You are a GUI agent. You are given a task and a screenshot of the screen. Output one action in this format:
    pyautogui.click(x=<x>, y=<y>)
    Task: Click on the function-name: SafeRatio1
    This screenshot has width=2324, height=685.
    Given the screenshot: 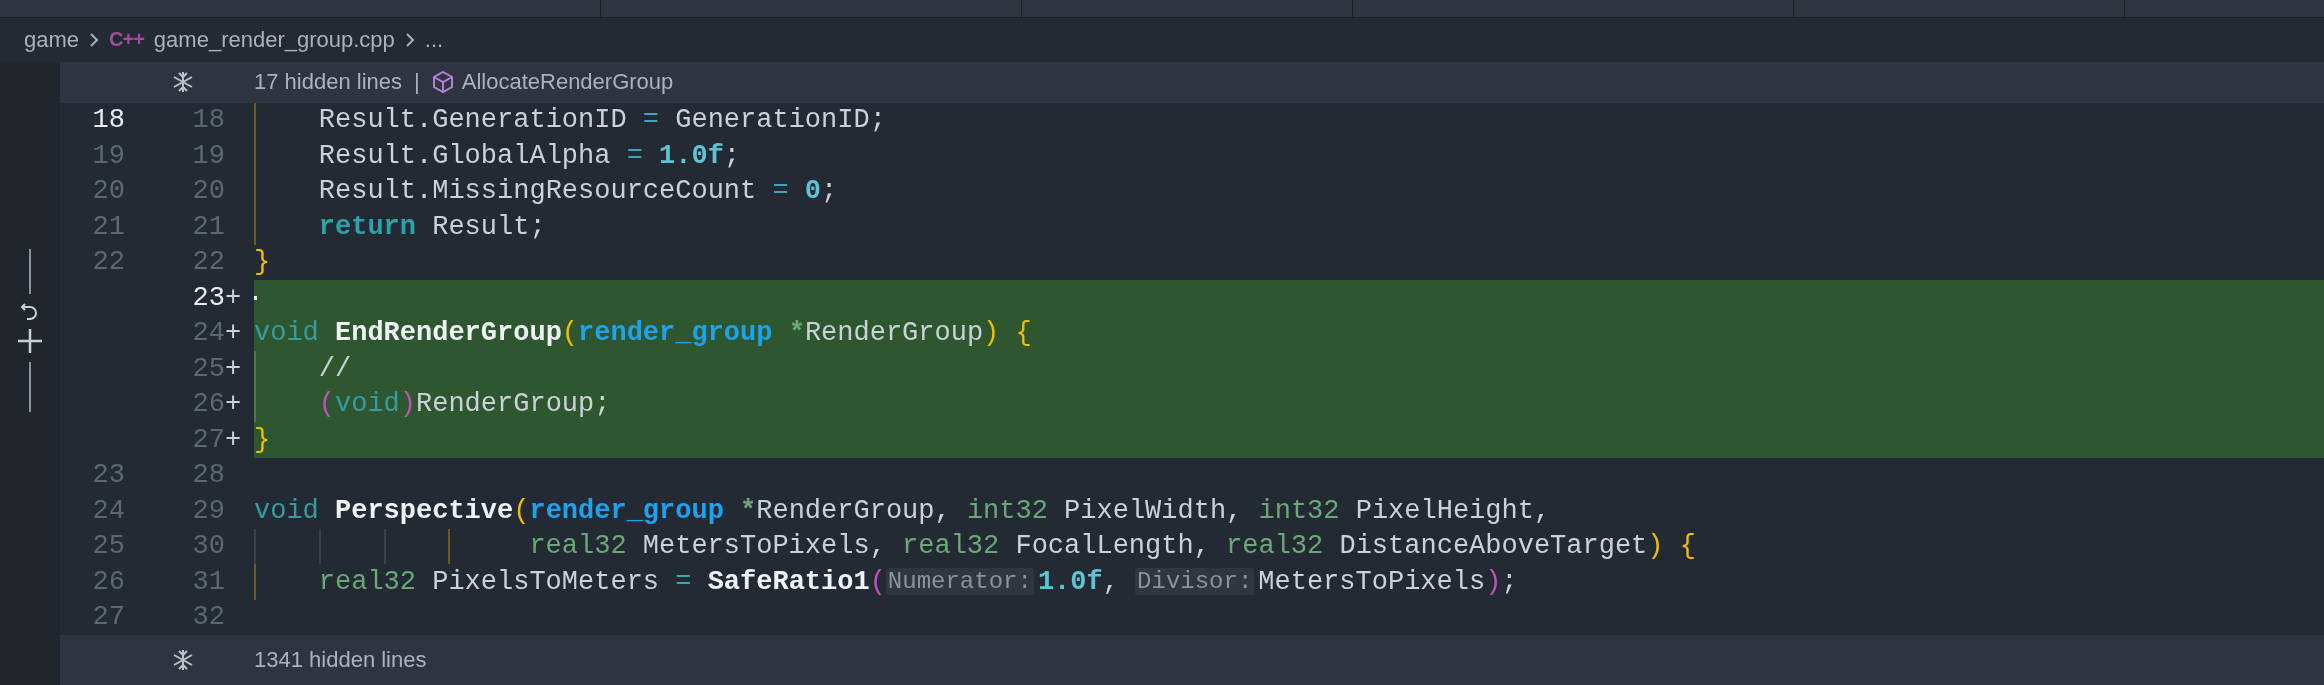 What is the action you would take?
    pyautogui.click(x=788, y=581)
    